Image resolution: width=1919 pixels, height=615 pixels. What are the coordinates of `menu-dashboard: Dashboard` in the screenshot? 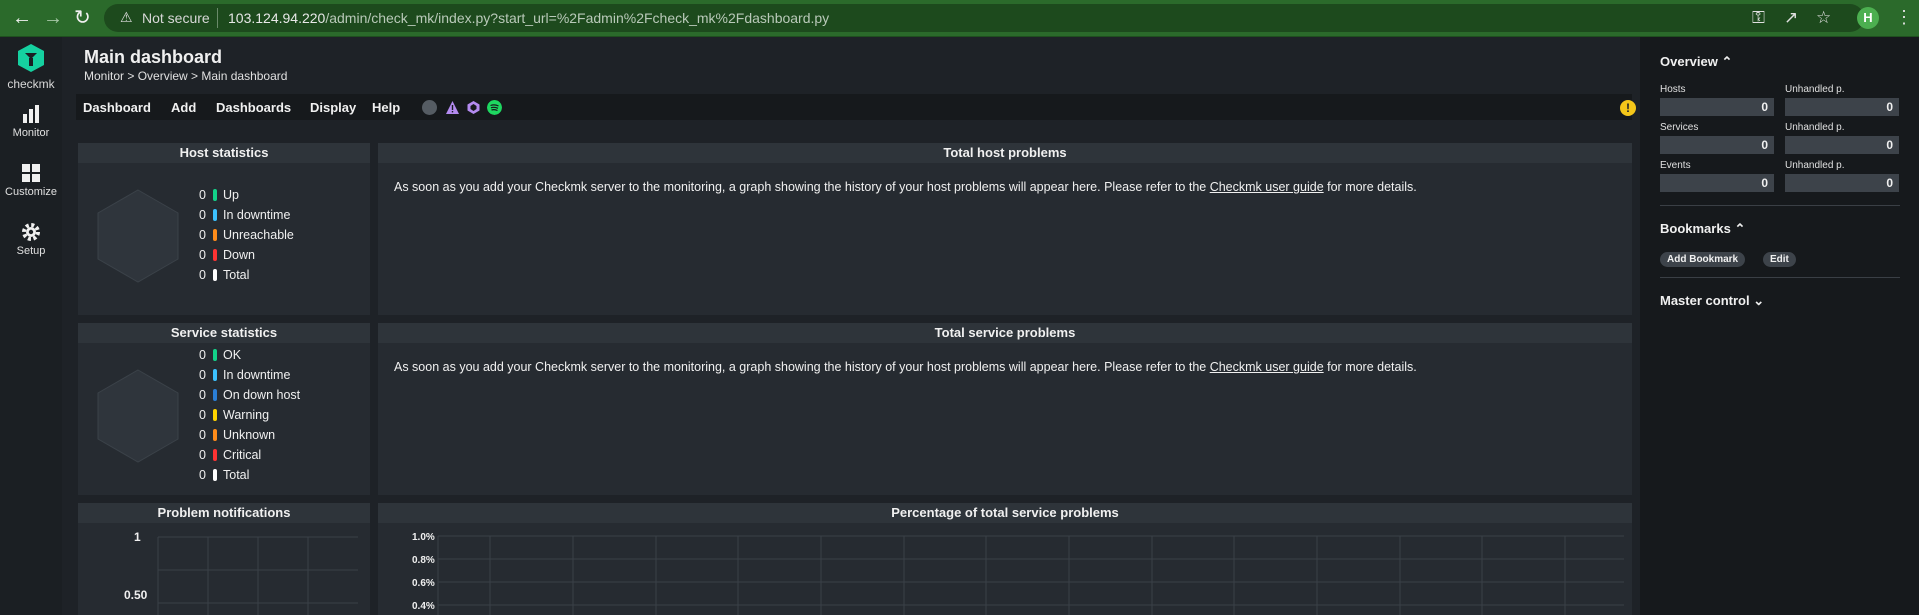 It's located at (117, 107).